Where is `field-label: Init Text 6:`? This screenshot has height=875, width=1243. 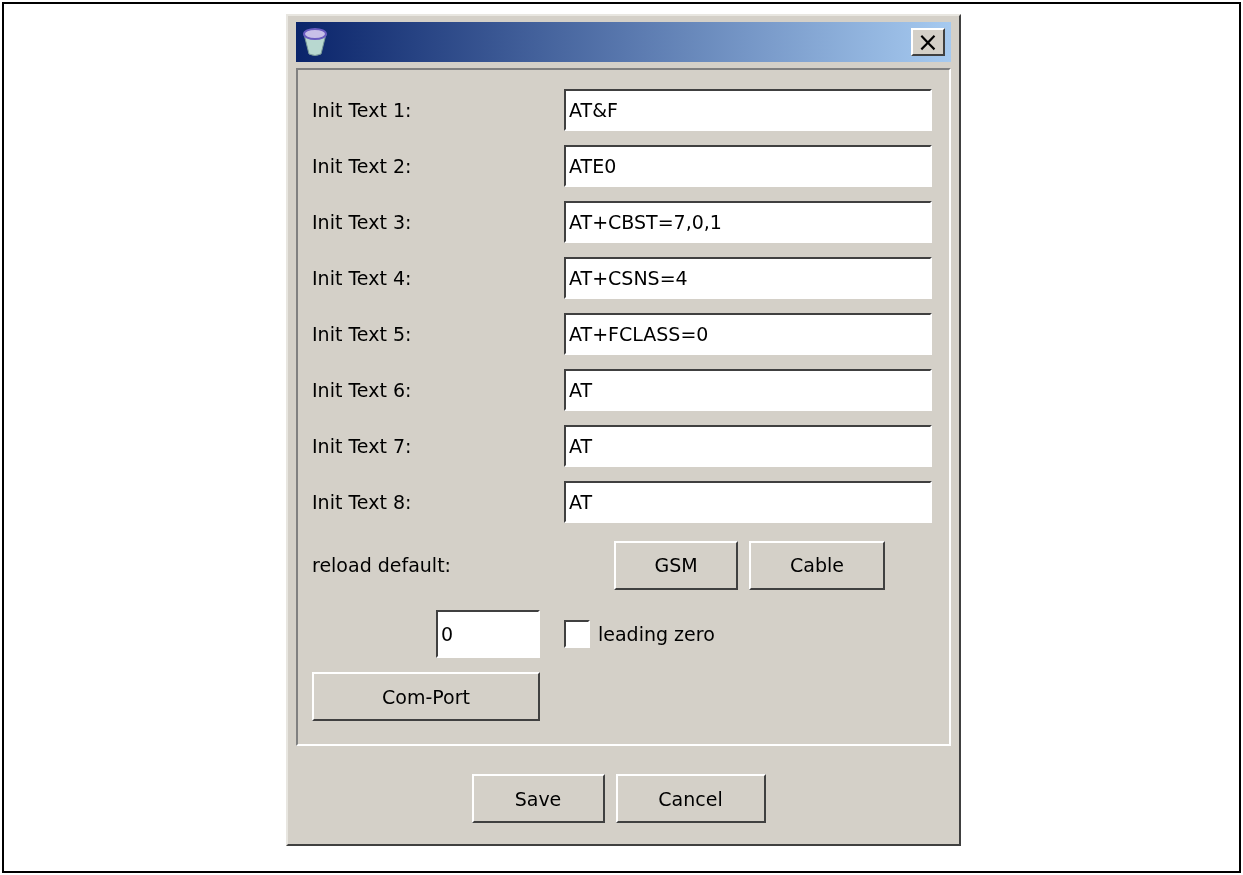 field-label: Init Text 6: is located at coordinates (362, 390).